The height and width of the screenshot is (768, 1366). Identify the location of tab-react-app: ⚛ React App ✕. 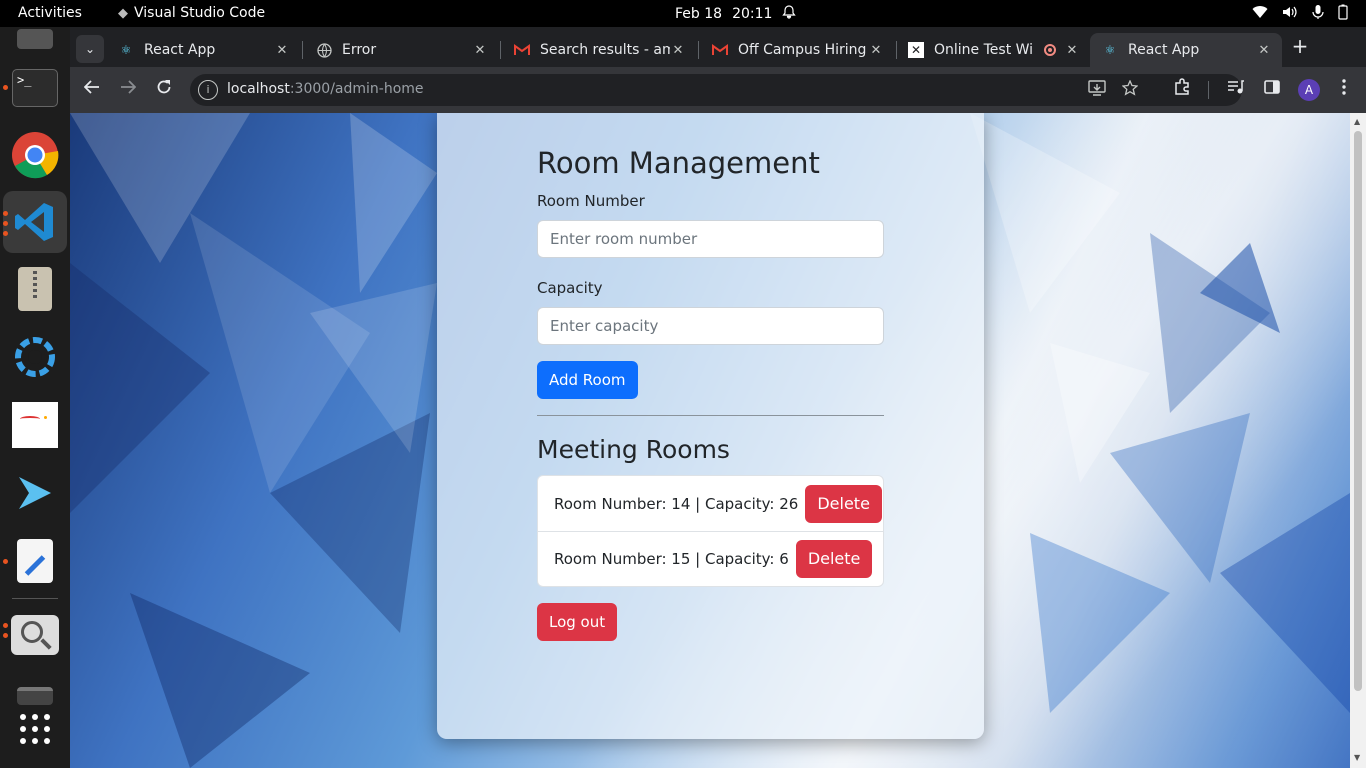
(203, 50).